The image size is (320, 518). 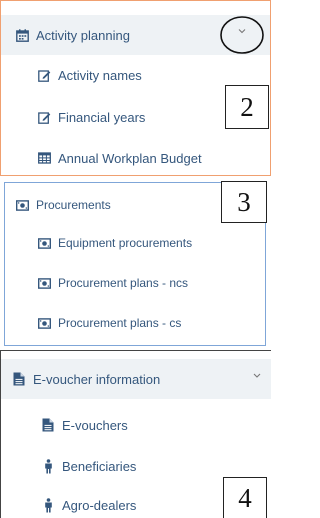 I want to click on evoucher-header: E-voucher information, so click(x=136, y=379).